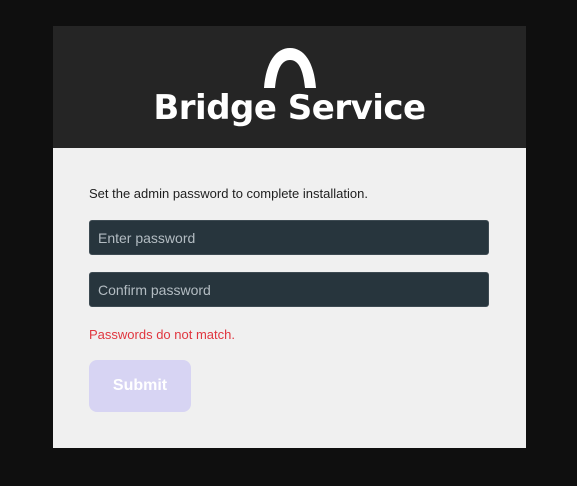  What do you see at coordinates (289, 289) in the screenshot?
I see `confirm-password-input` at bounding box center [289, 289].